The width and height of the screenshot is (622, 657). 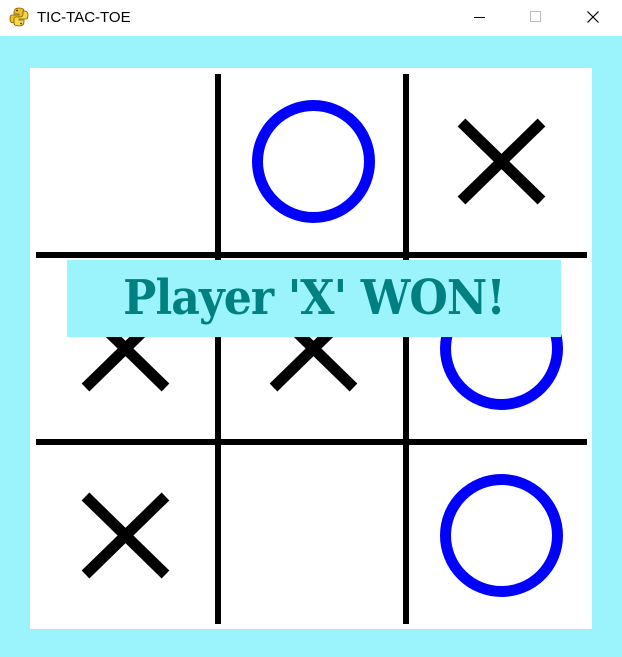 I want to click on close-icon, so click(x=593, y=17).